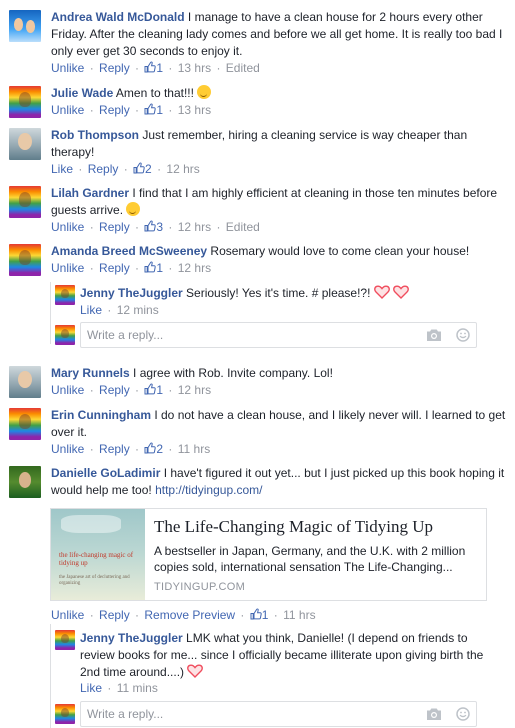 This screenshot has width=515, height=728. Describe the element at coordinates (131, 449) in the screenshot. I see `comment-actions: Unlike · Reply · 2 · 11 hrs` at that location.